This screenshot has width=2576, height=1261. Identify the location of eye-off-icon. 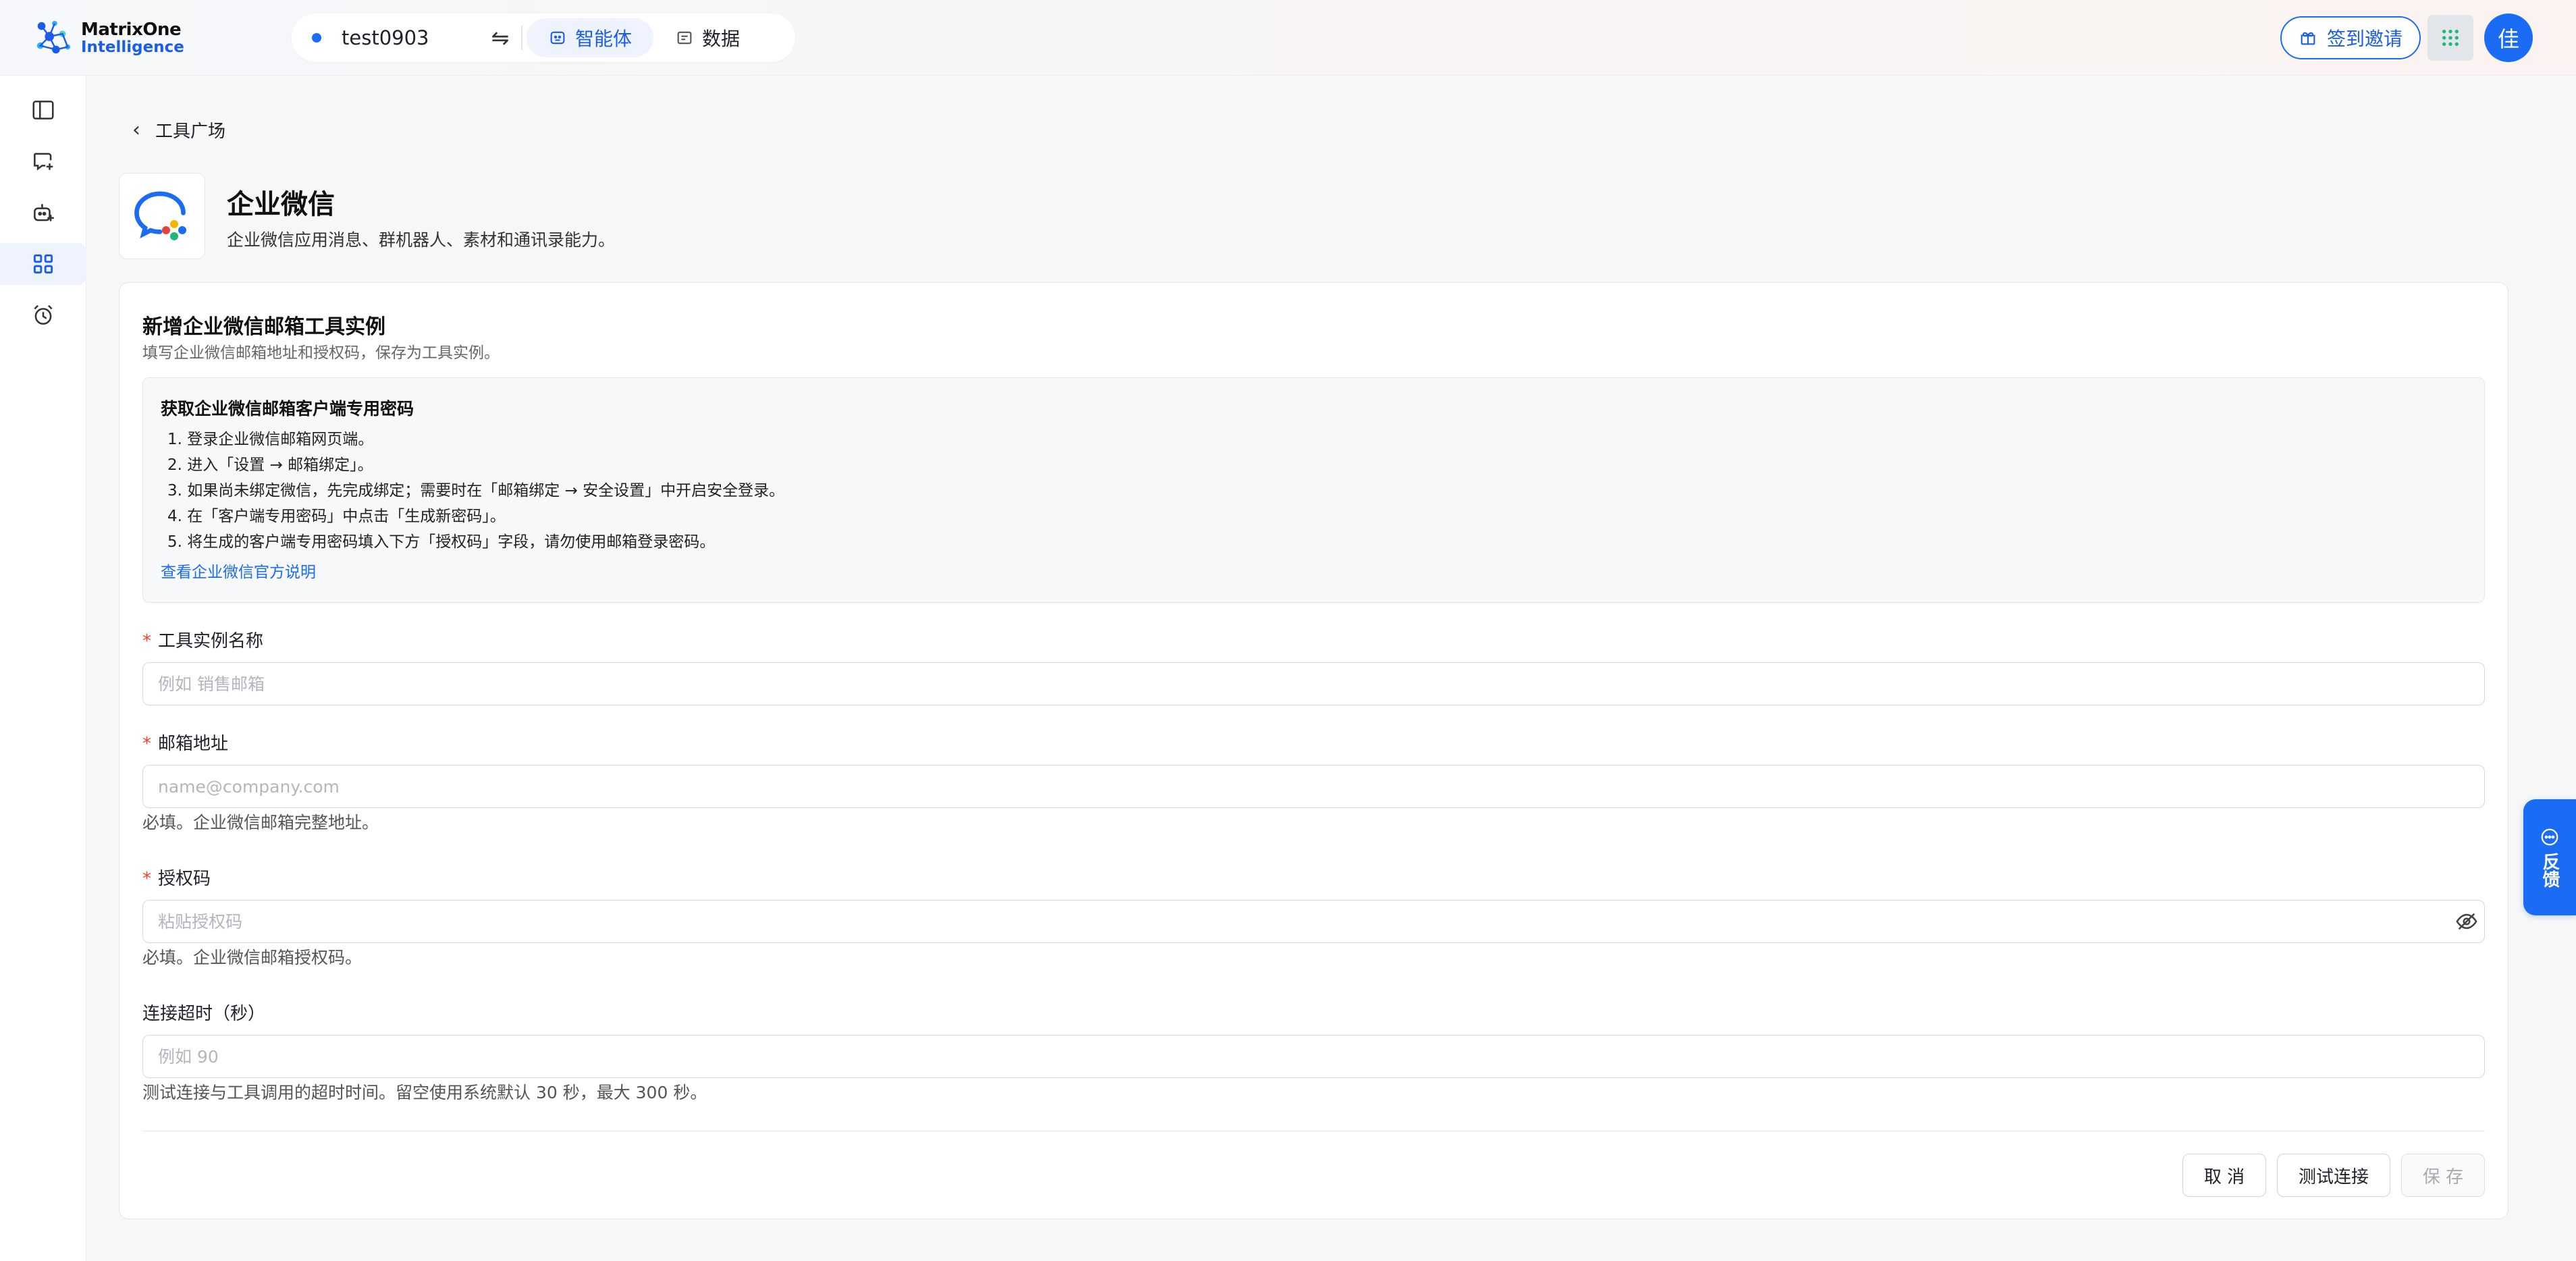
(2466, 921).